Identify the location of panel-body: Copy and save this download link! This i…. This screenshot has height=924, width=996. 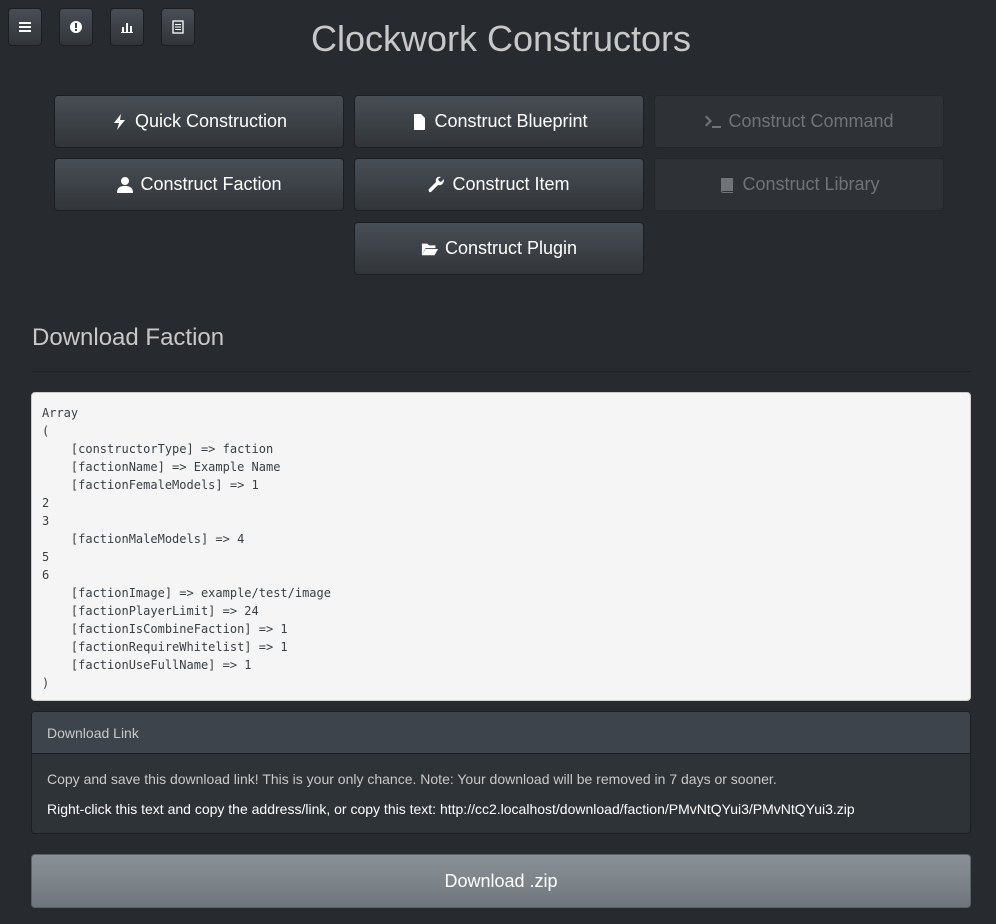
(501, 785).